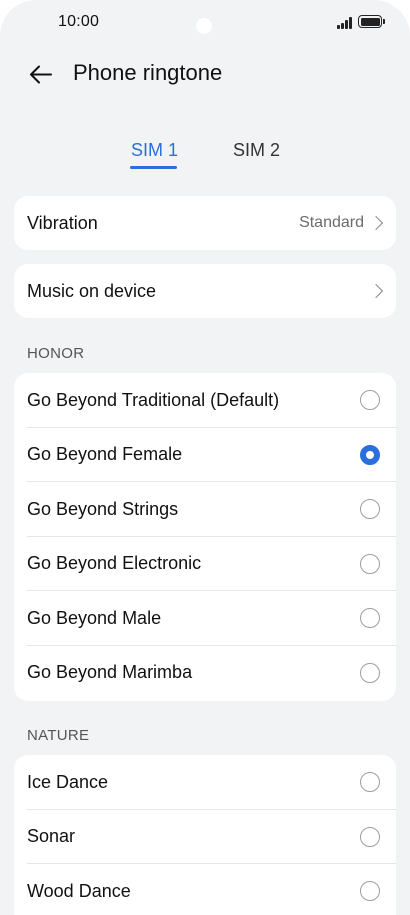  I want to click on list-item: Go Beyond Traditional (Default), so click(205, 400).